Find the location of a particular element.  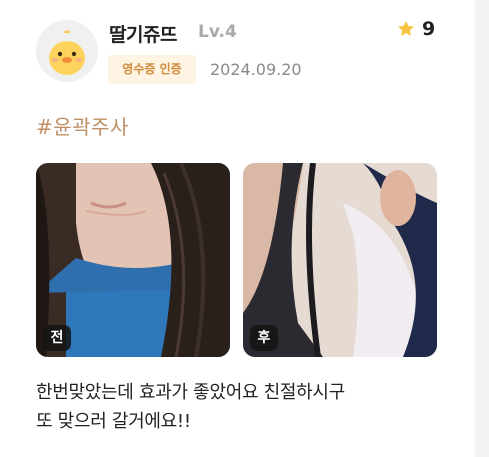

review-line-1: 한번맞았는데 효과가 좋았어요 친절하시구 is located at coordinates (190, 392).